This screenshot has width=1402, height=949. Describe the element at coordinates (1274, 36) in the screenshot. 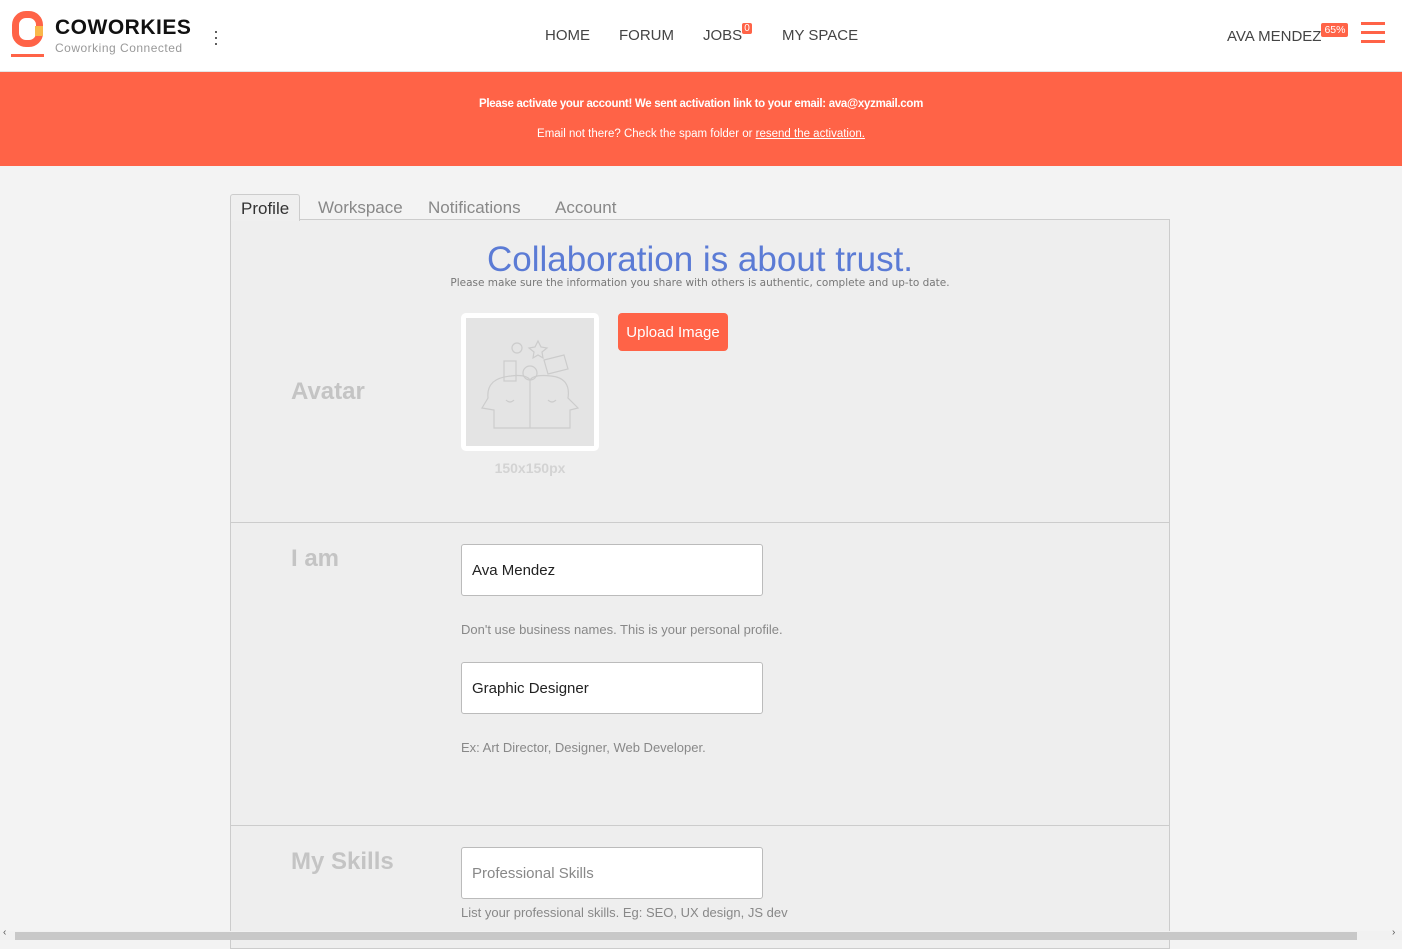

I see `user-name: AVA MENDEZ` at that location.